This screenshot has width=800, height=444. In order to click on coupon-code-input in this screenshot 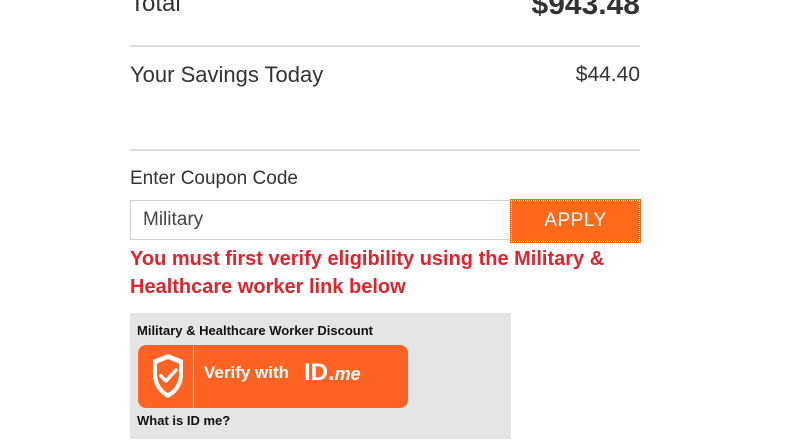, I will do `click(320, 220)`.